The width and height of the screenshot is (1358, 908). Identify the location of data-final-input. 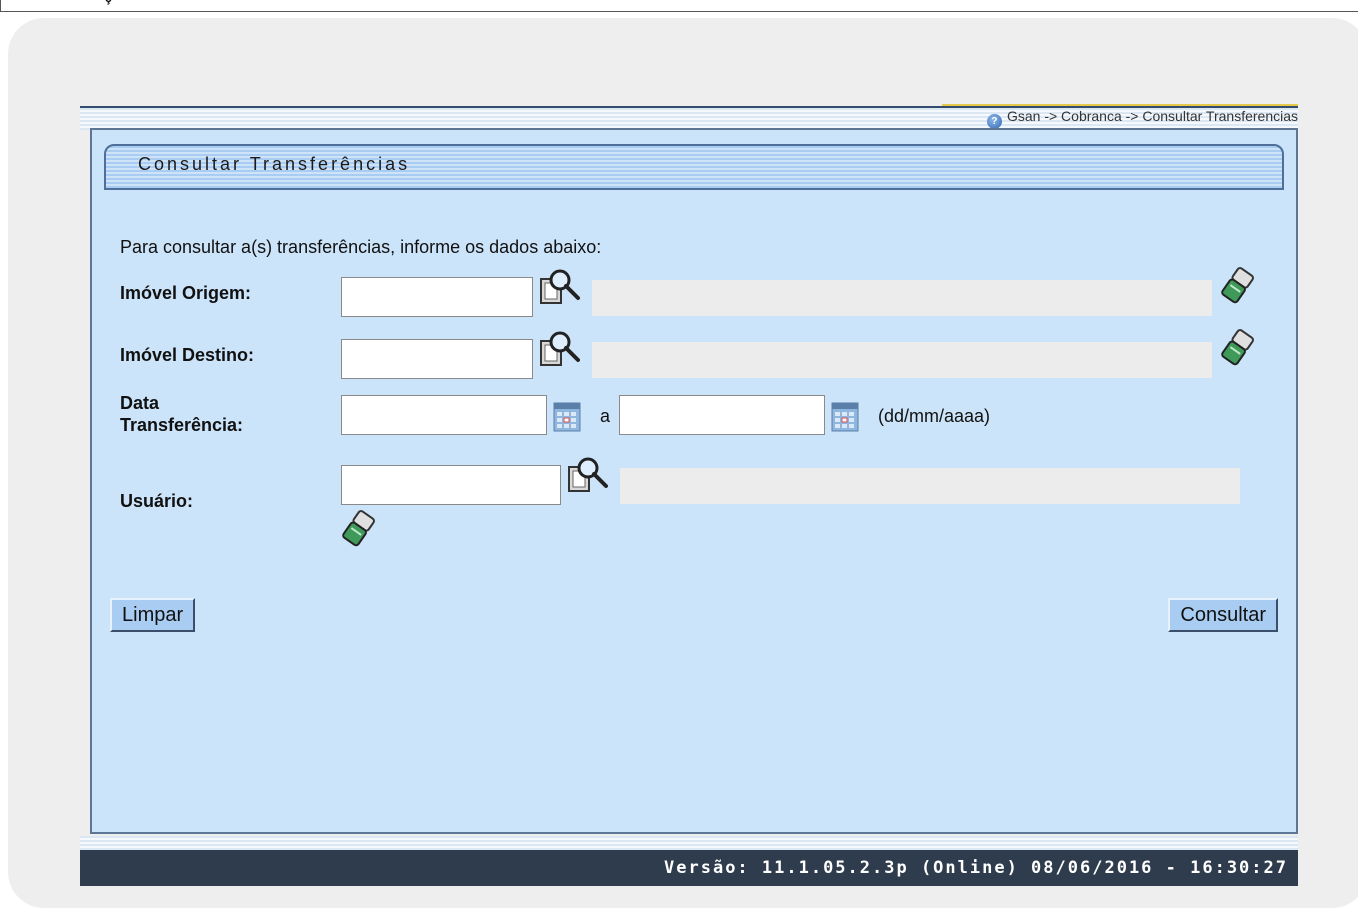
(722, 415).